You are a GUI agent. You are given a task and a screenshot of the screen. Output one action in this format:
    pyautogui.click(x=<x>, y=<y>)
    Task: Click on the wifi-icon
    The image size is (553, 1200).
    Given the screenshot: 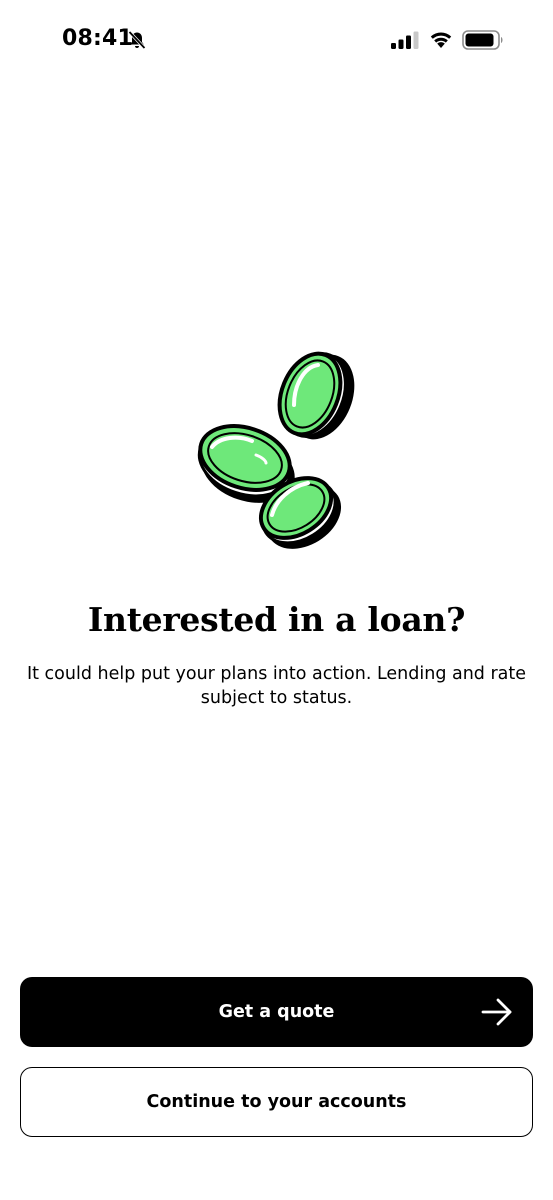 What is the action you would take?
    pyautogui.click(x=441, y=40)
    